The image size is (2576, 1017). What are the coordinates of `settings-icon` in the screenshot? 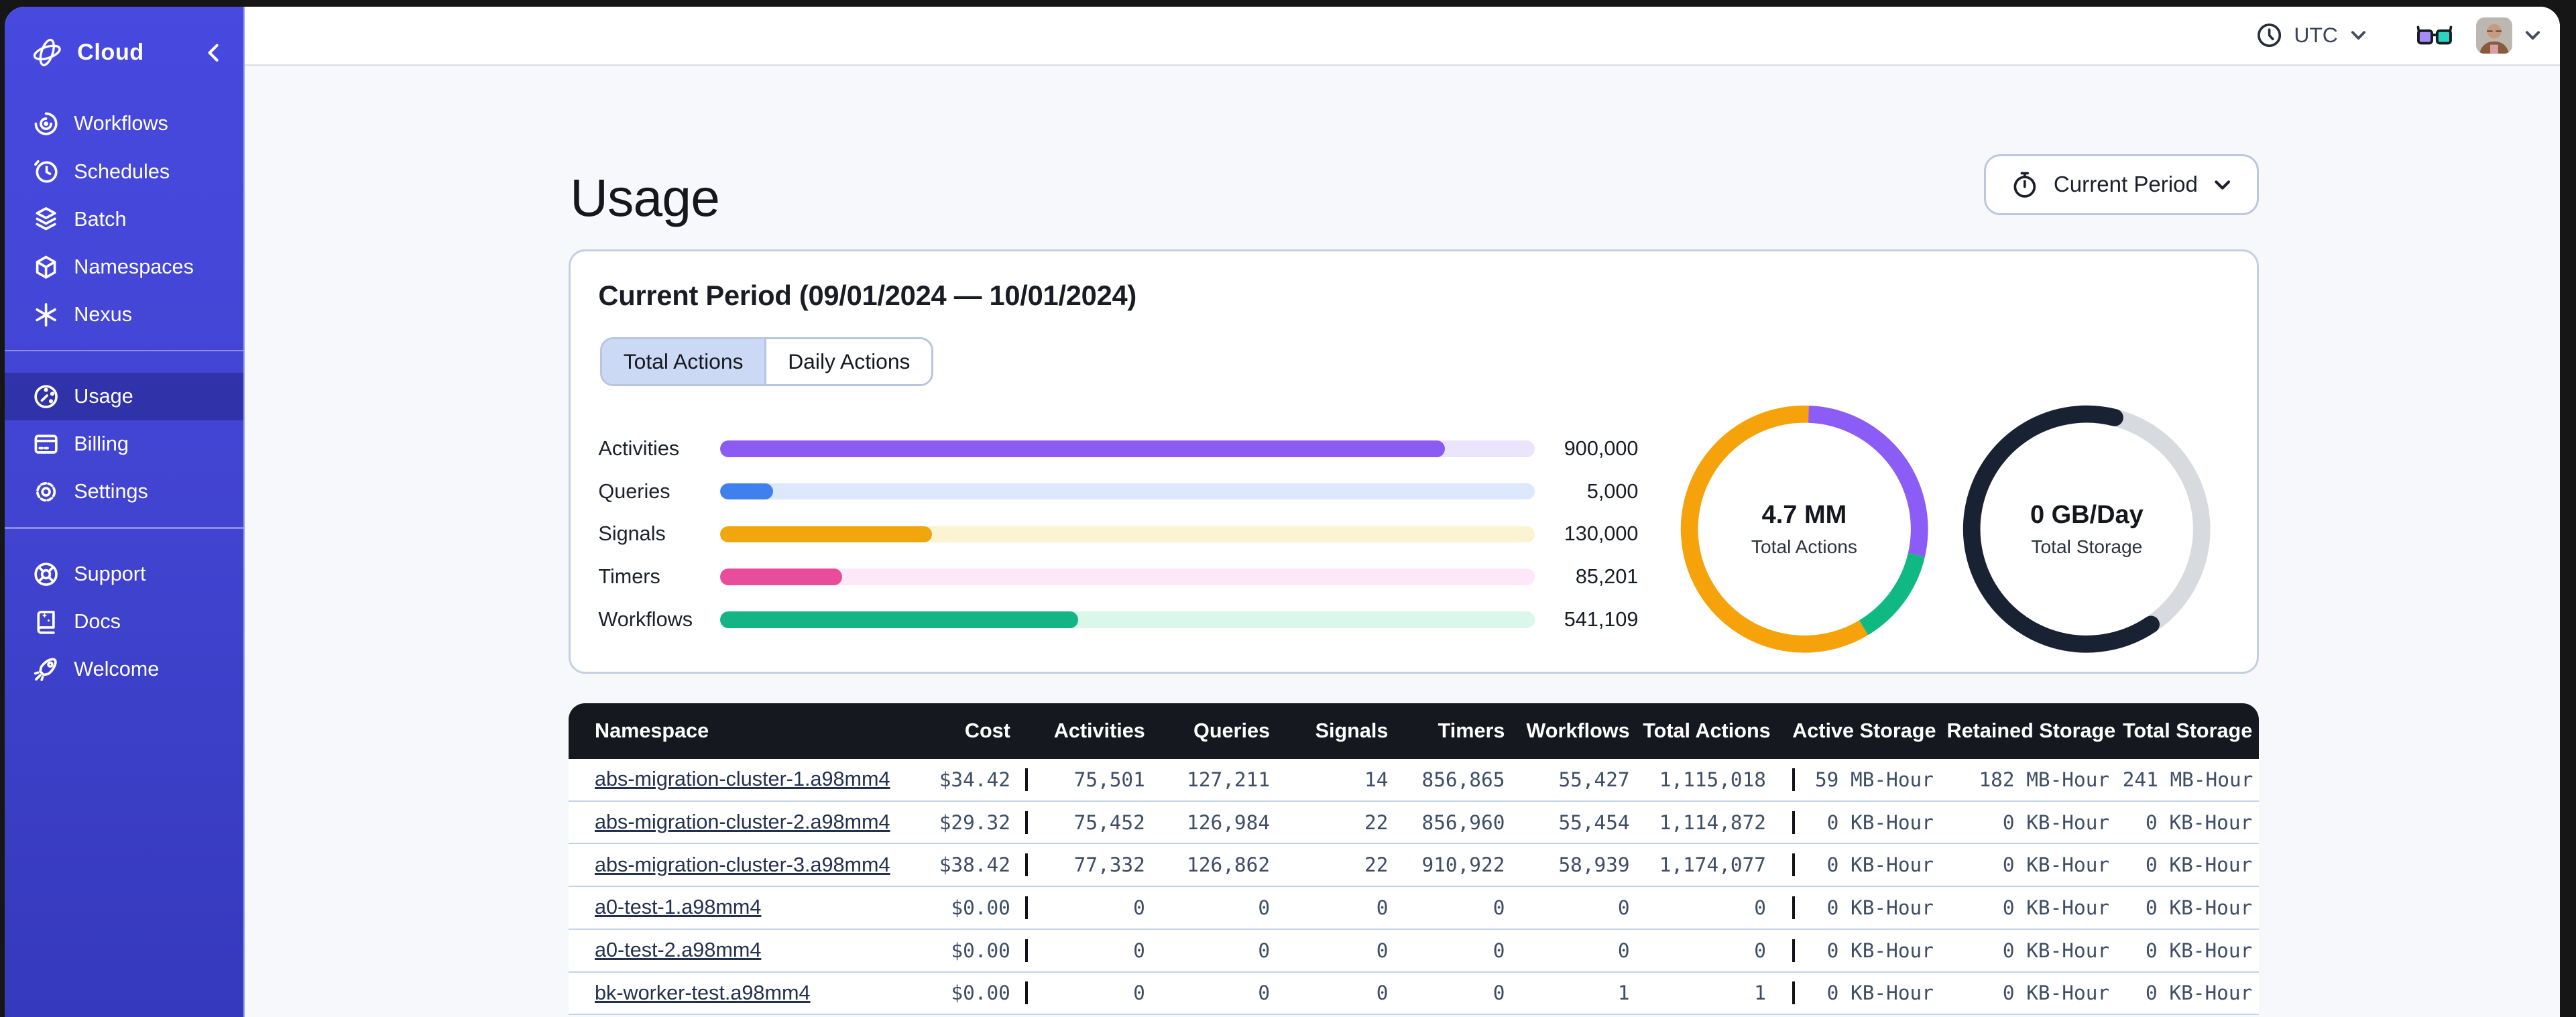 It's located at (46, 492).